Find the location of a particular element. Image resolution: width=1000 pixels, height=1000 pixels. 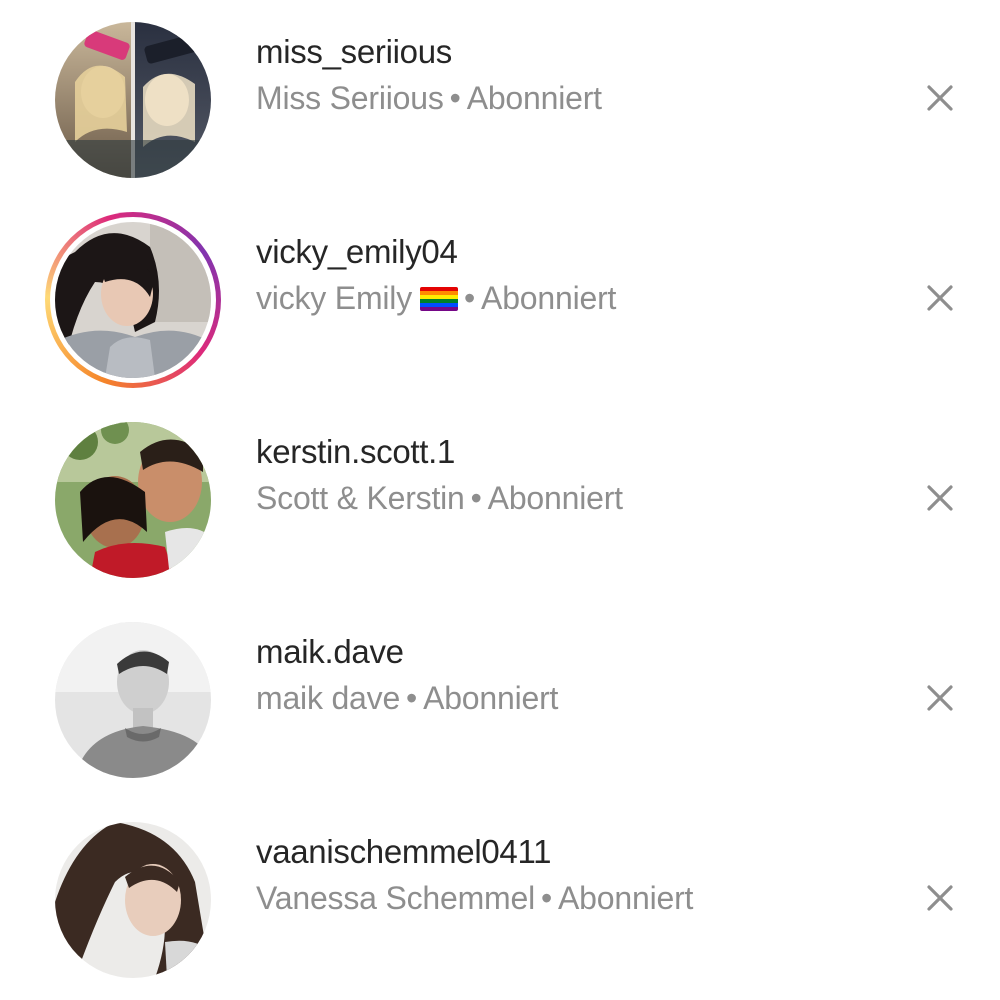

subtitle: Scott & Kerstin • Abonniert is located at coordinates (439, 498).